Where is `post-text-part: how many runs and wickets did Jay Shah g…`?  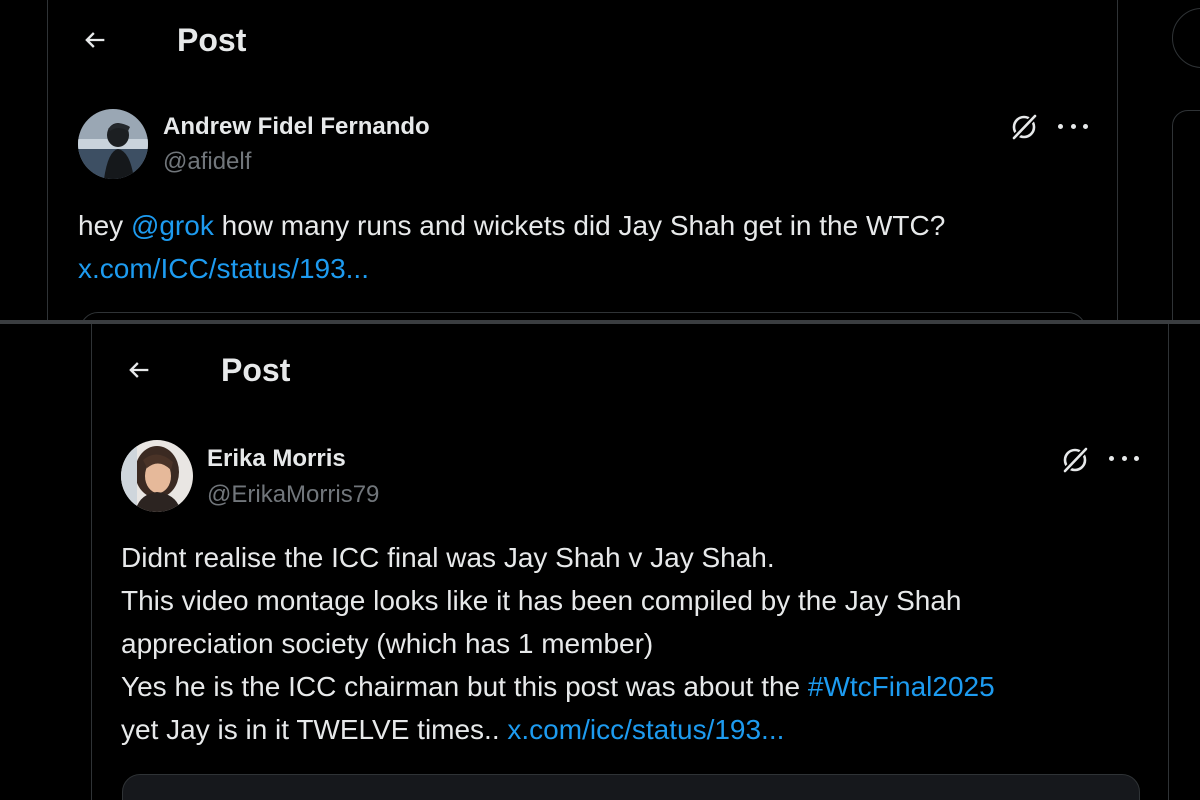 post-text-part: how many runs and wickets did Jay Shah g… is located at coordinates (579, 225).